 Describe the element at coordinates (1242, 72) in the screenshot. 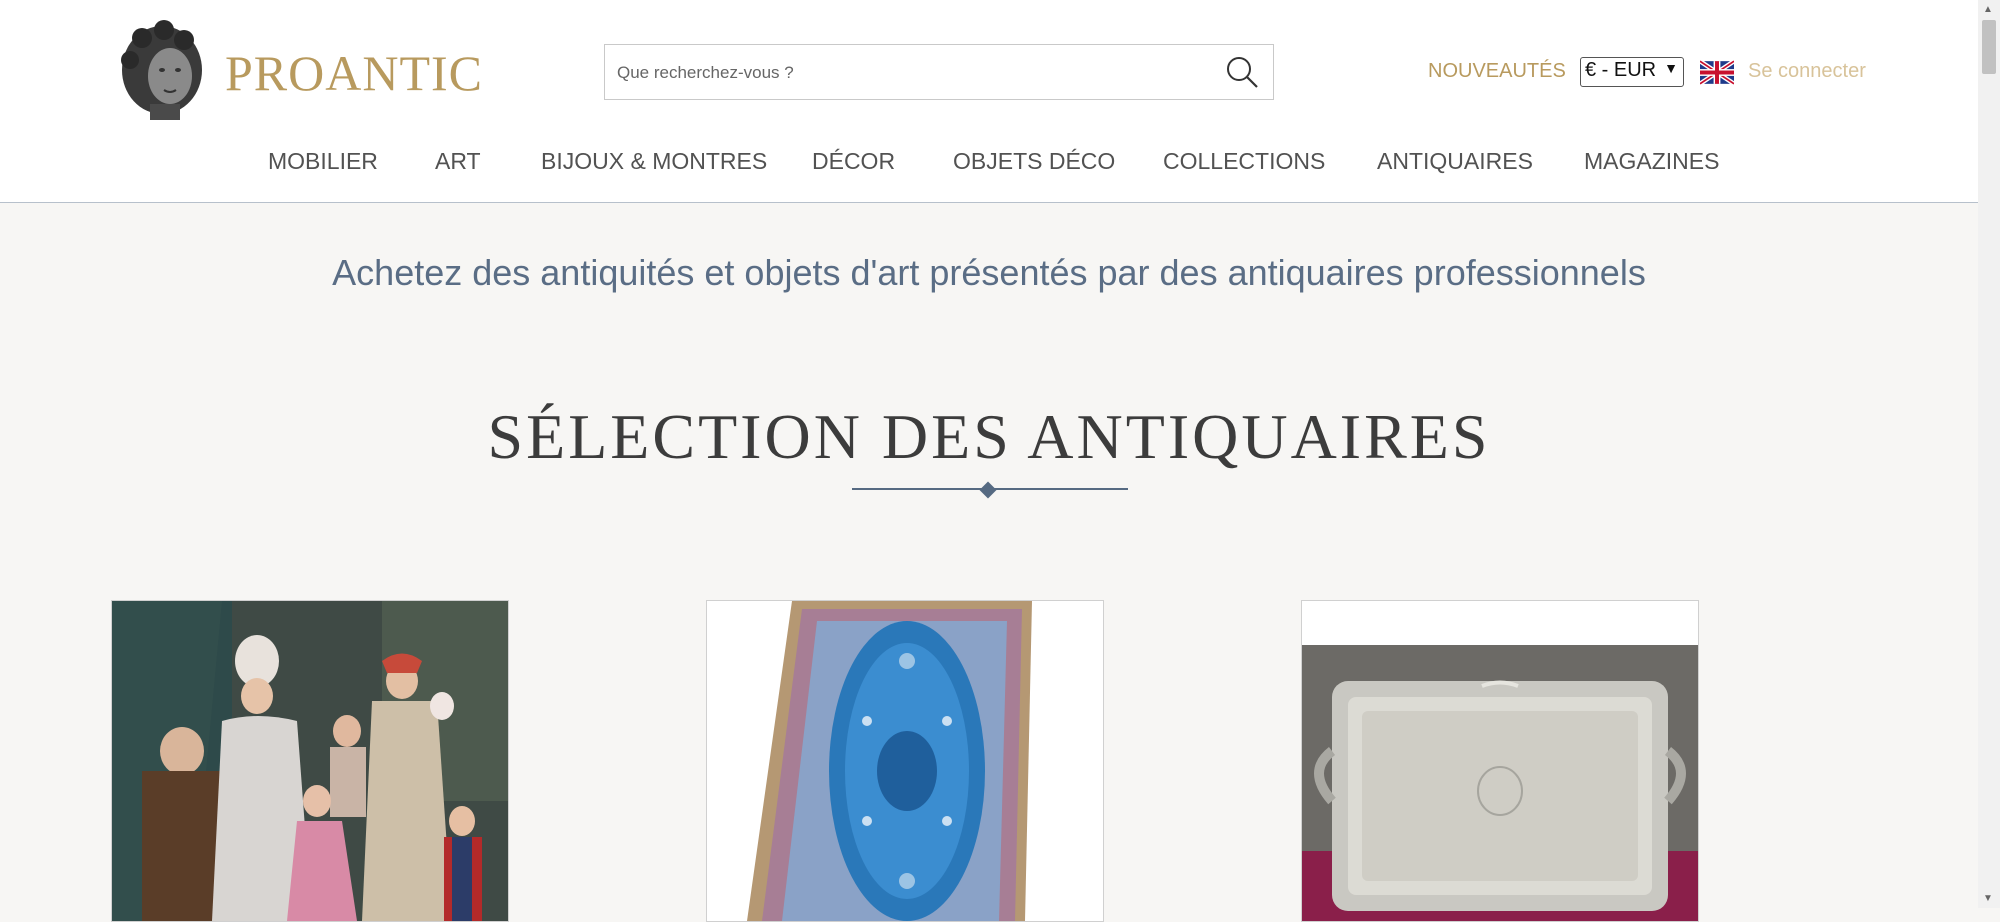

I see `search-icon` at that location.